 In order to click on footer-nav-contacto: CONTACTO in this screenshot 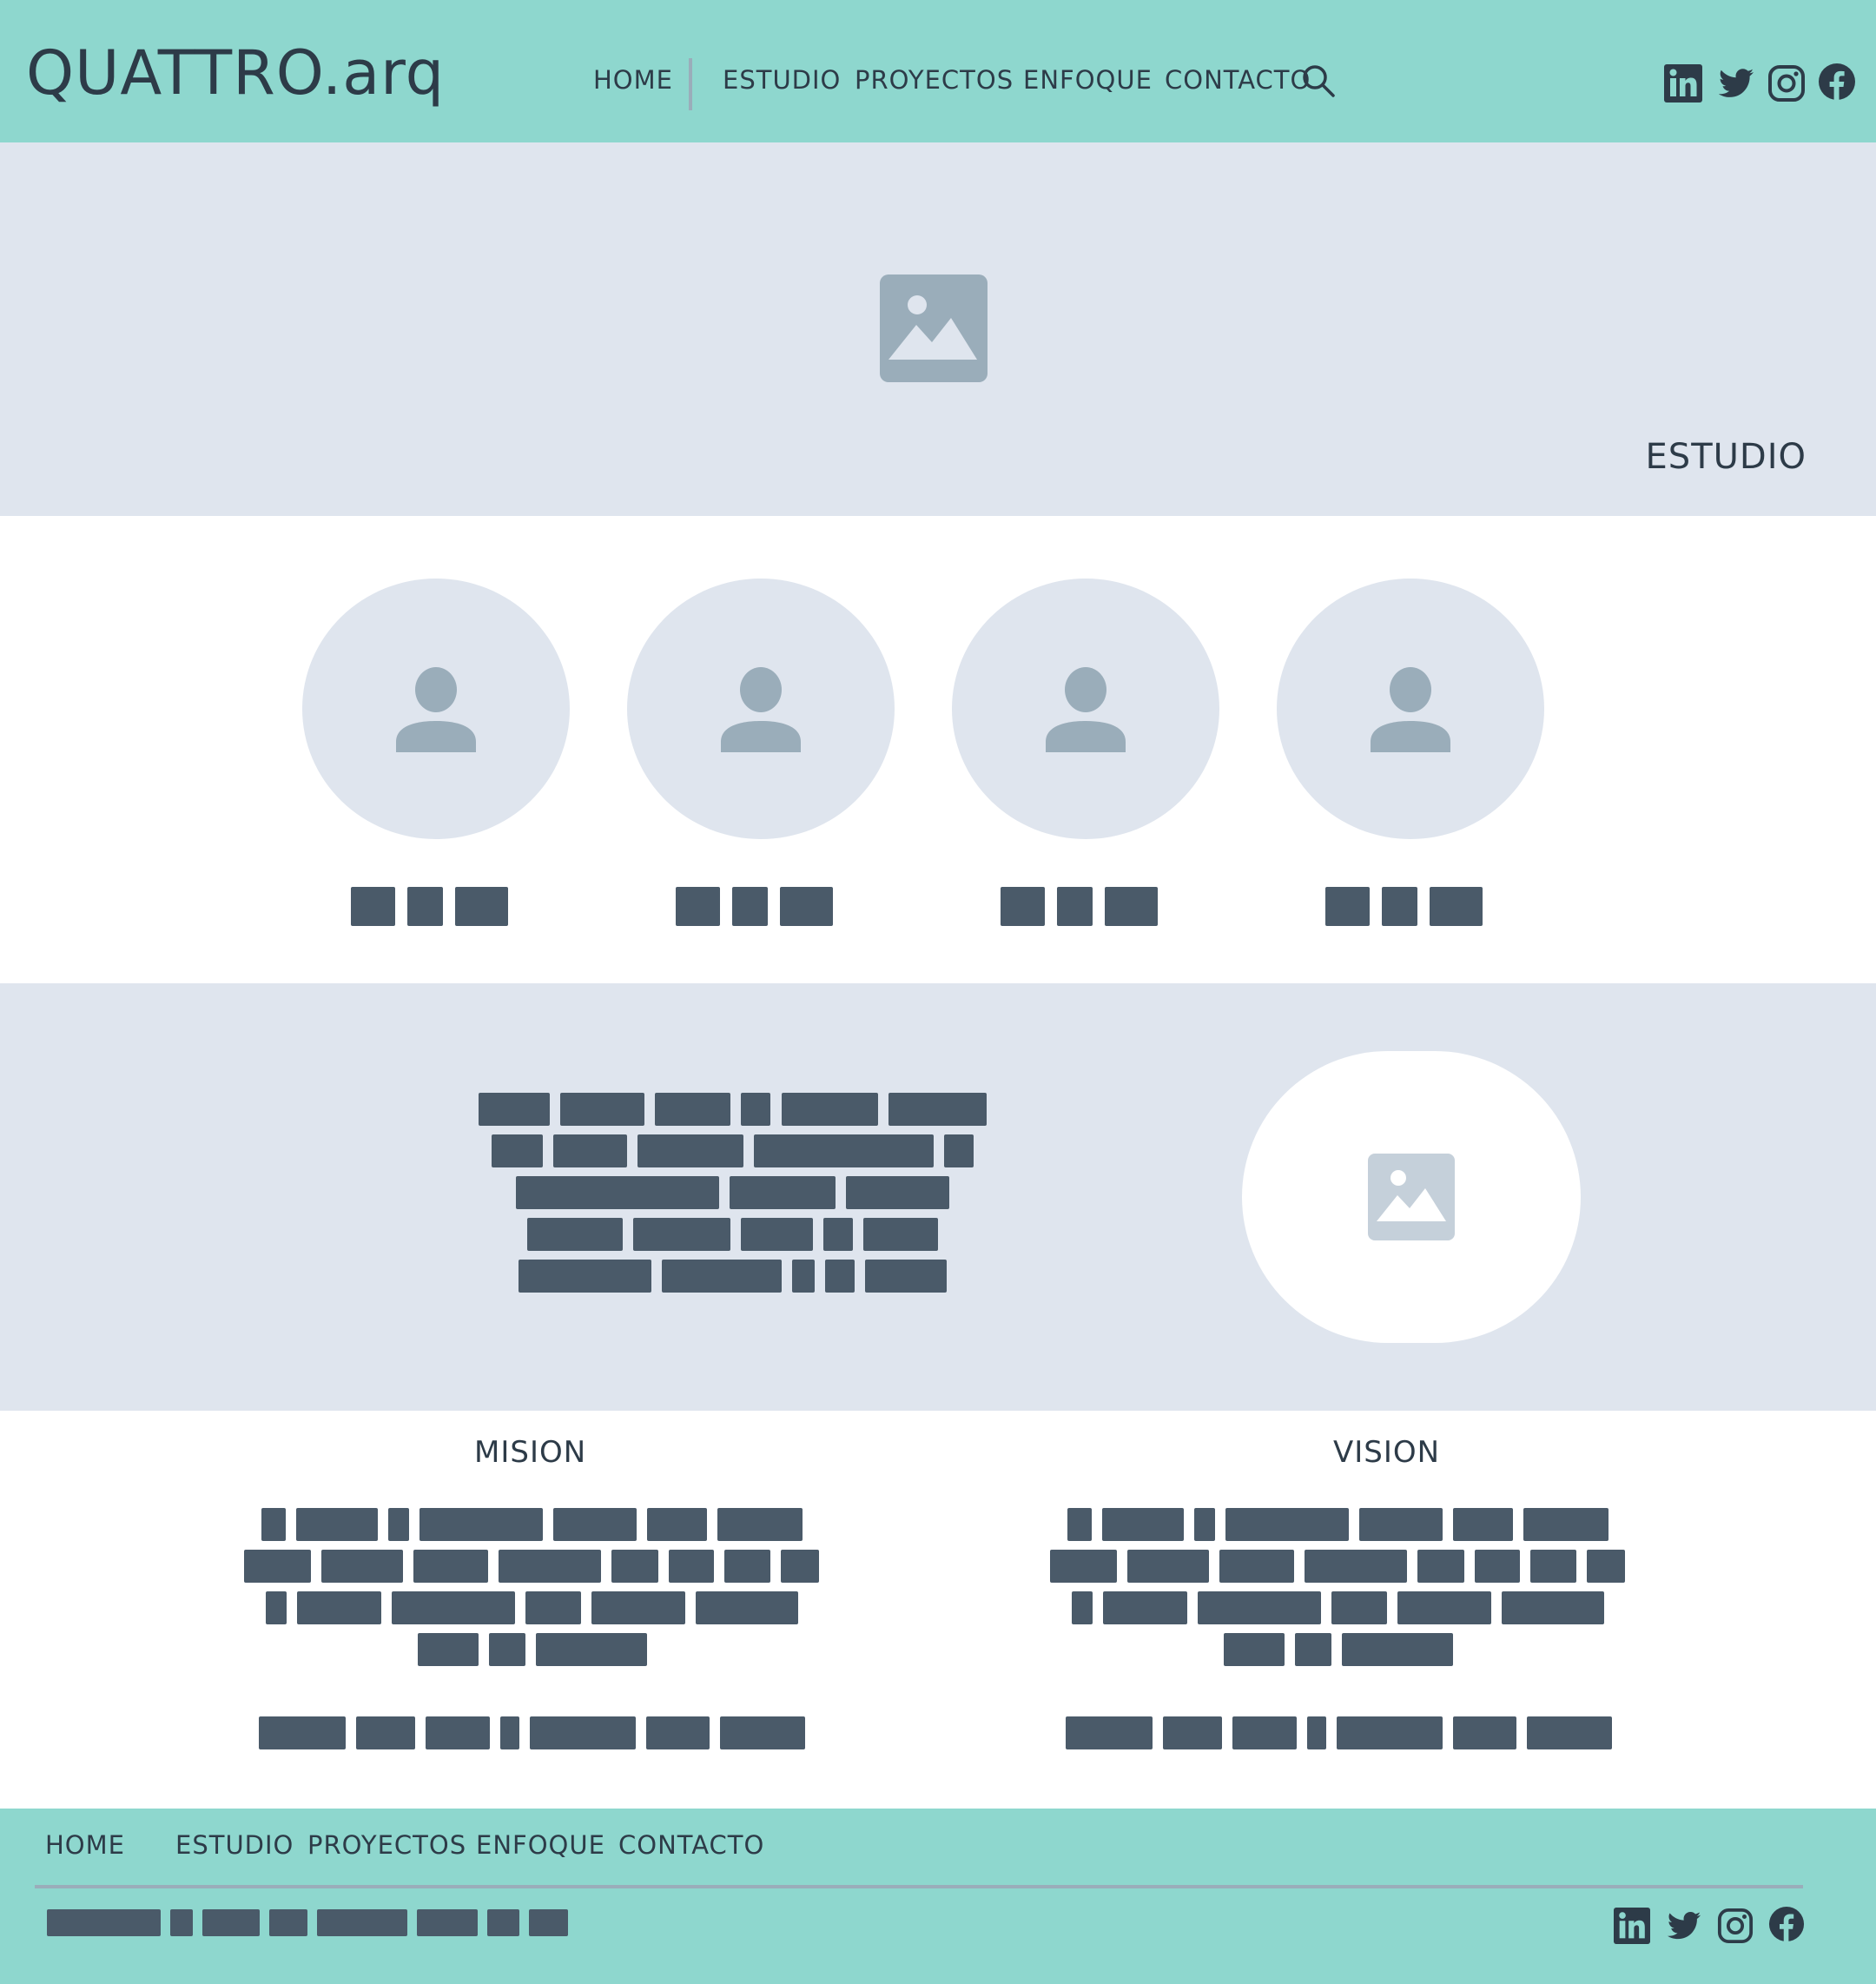, I will do `click(691, 1845)`.